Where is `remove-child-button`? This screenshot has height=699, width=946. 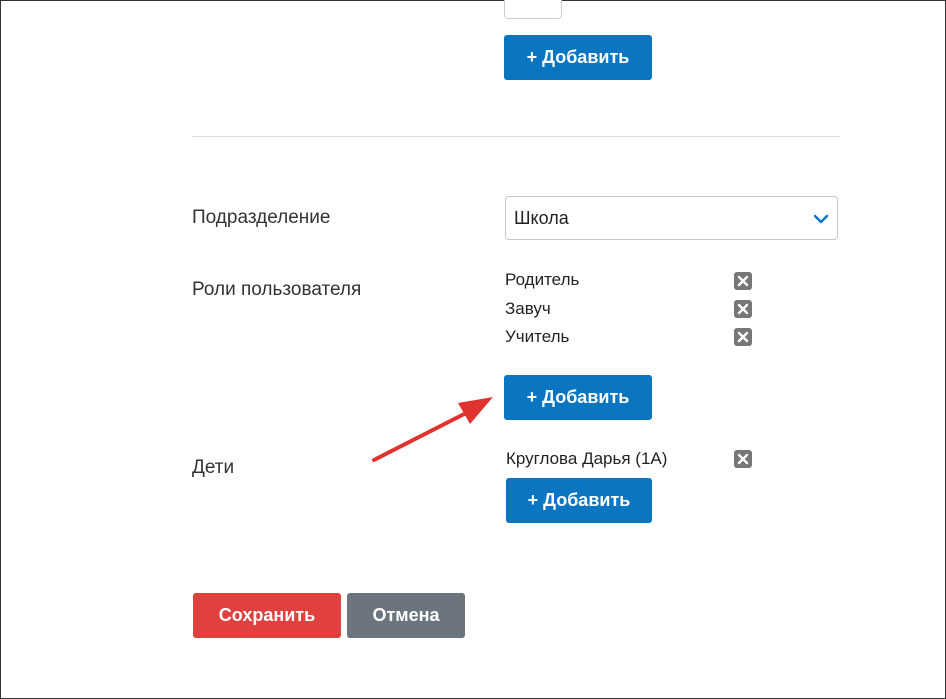 remove-child-button is located at coordinates (743, 459).